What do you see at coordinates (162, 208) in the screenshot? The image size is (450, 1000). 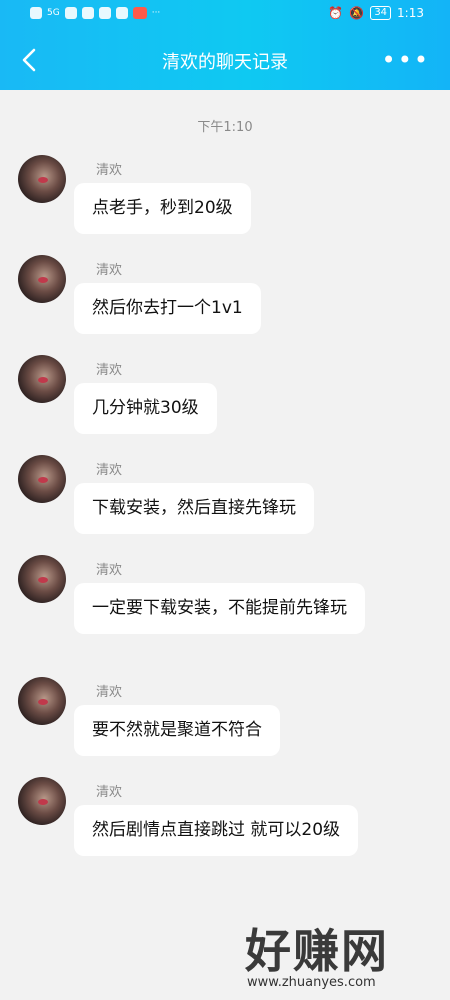 I see `message-bubble: 点老手，秒到20级` at bounding box center [162, 208].